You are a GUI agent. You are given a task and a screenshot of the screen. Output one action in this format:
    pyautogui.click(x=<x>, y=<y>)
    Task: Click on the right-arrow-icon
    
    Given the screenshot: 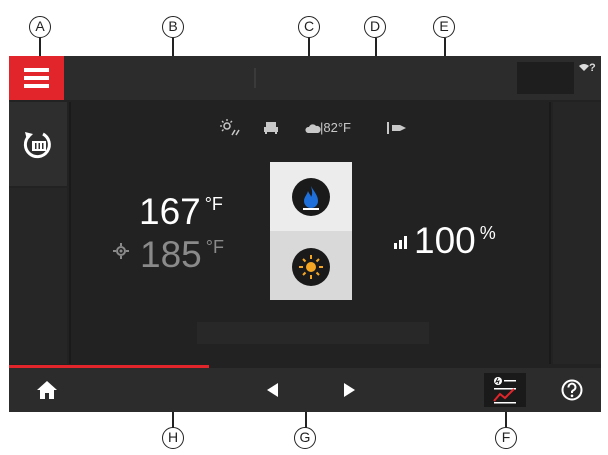 What is the action you would take?
    pyautogui.click(x=349, y=390)
    